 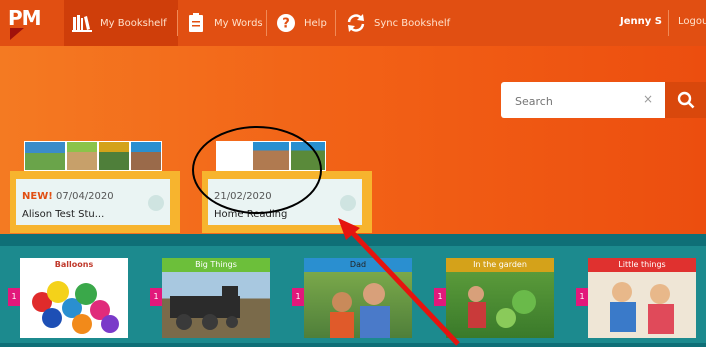 I want to click on help-icon: ?, so click(x=286, y=23).